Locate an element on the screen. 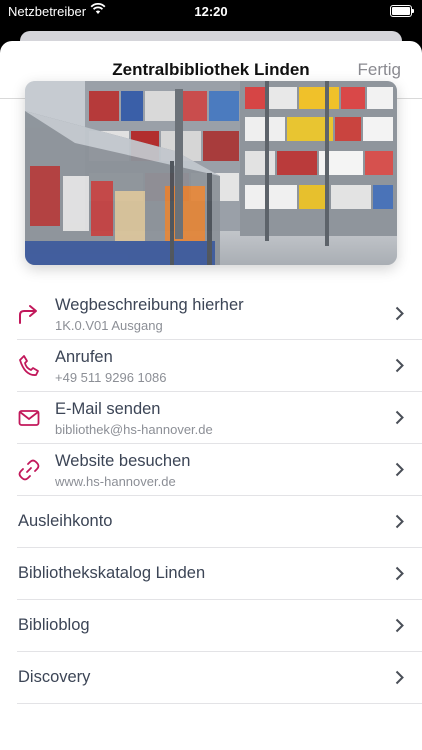  link-icon is located at coordinates (29, 470).